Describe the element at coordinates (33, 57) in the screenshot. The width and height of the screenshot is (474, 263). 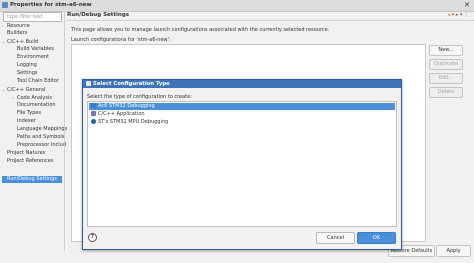
I see `tree-item-environment: Environment` at that location.